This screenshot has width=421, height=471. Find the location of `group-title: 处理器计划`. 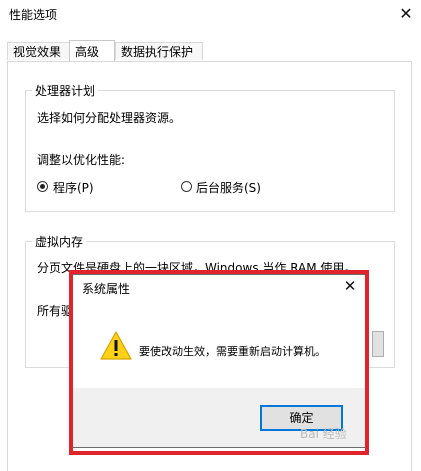

group-title: 处理器计划 is located at coordinates (65, 90).